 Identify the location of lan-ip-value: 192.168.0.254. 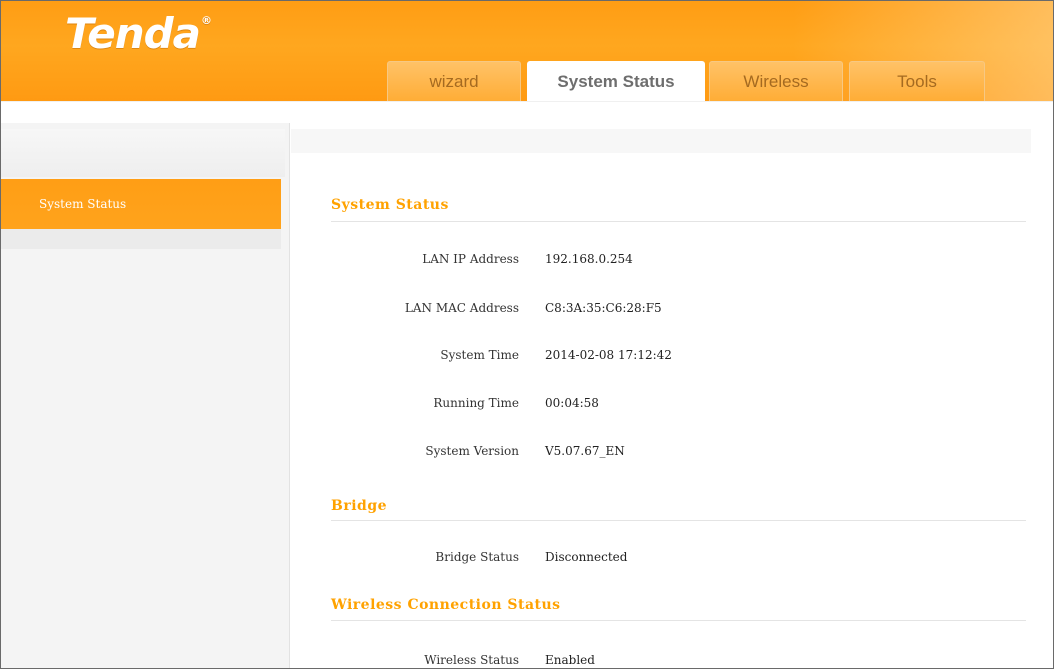
(589, 259).